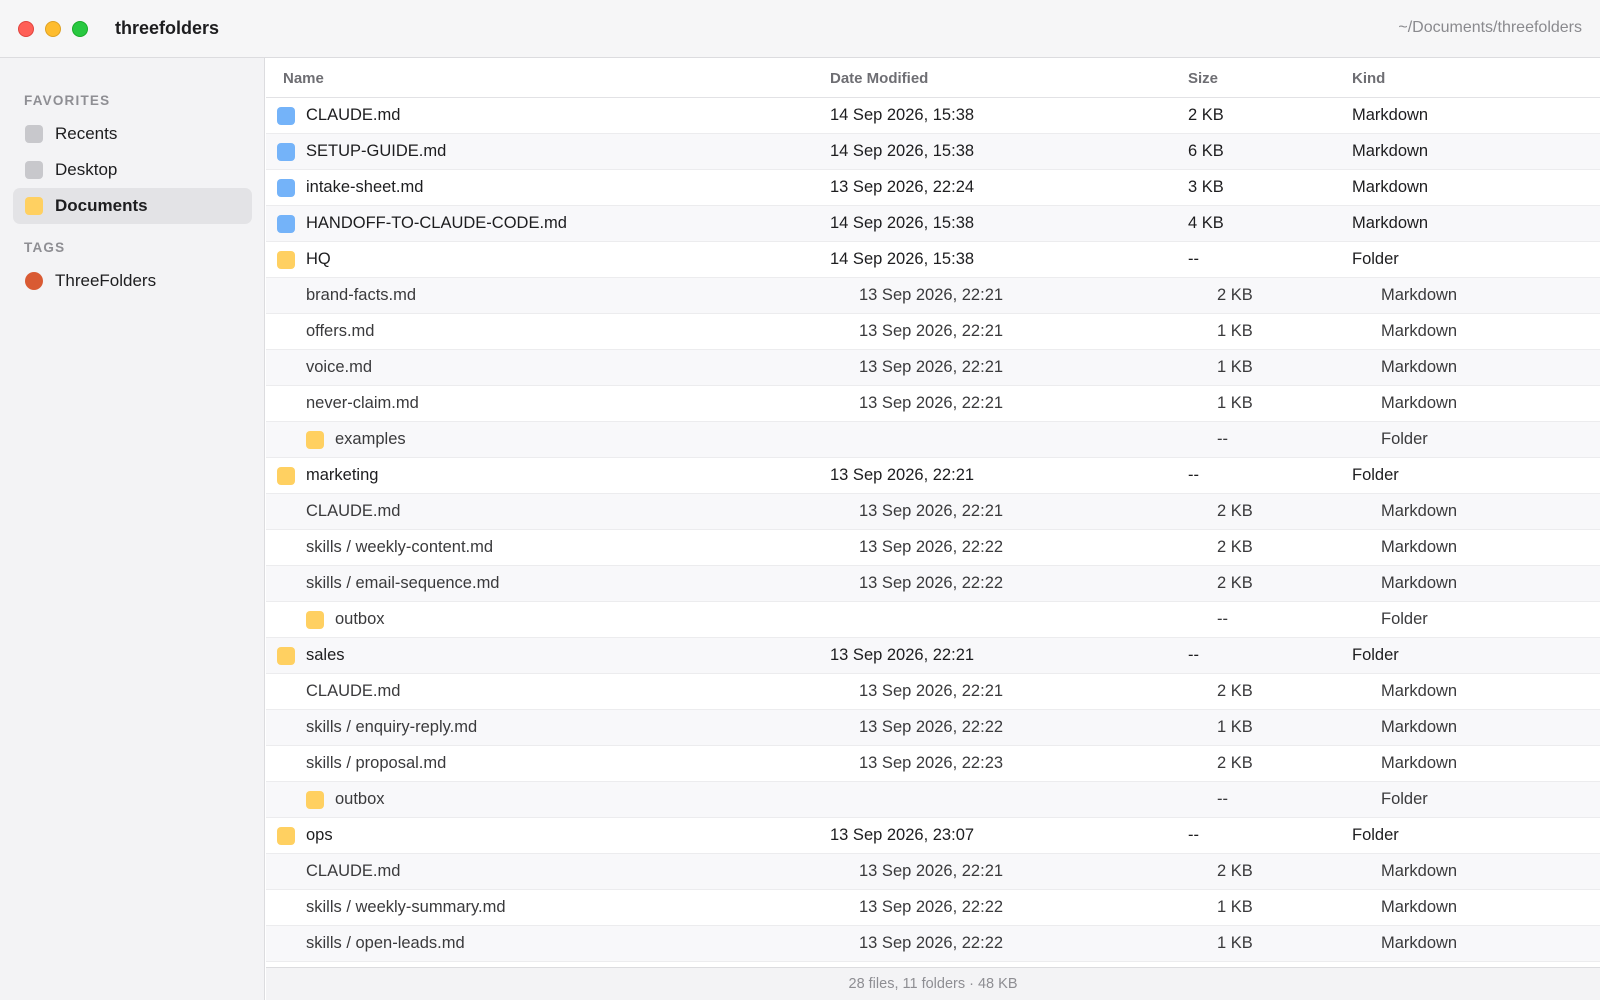  I want to click on file-name: offers.md, so click(340, 331).